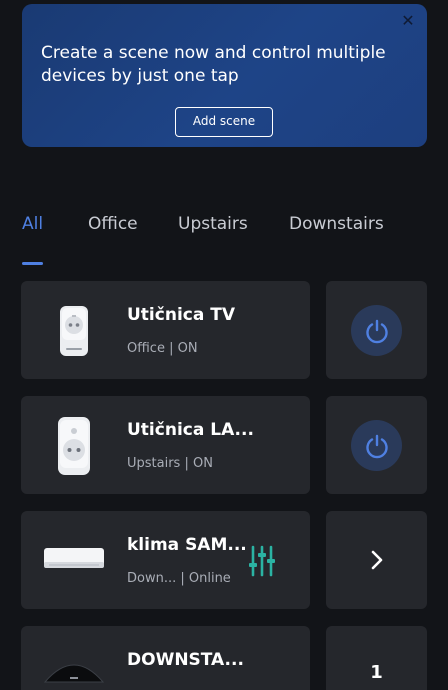 Image resolution: width=448 pixels, height=690 pixels. What do you see at coordinates (74, 673) in the screenshot?
I see `ir-hub-icon` at bounding box center [74, 673].